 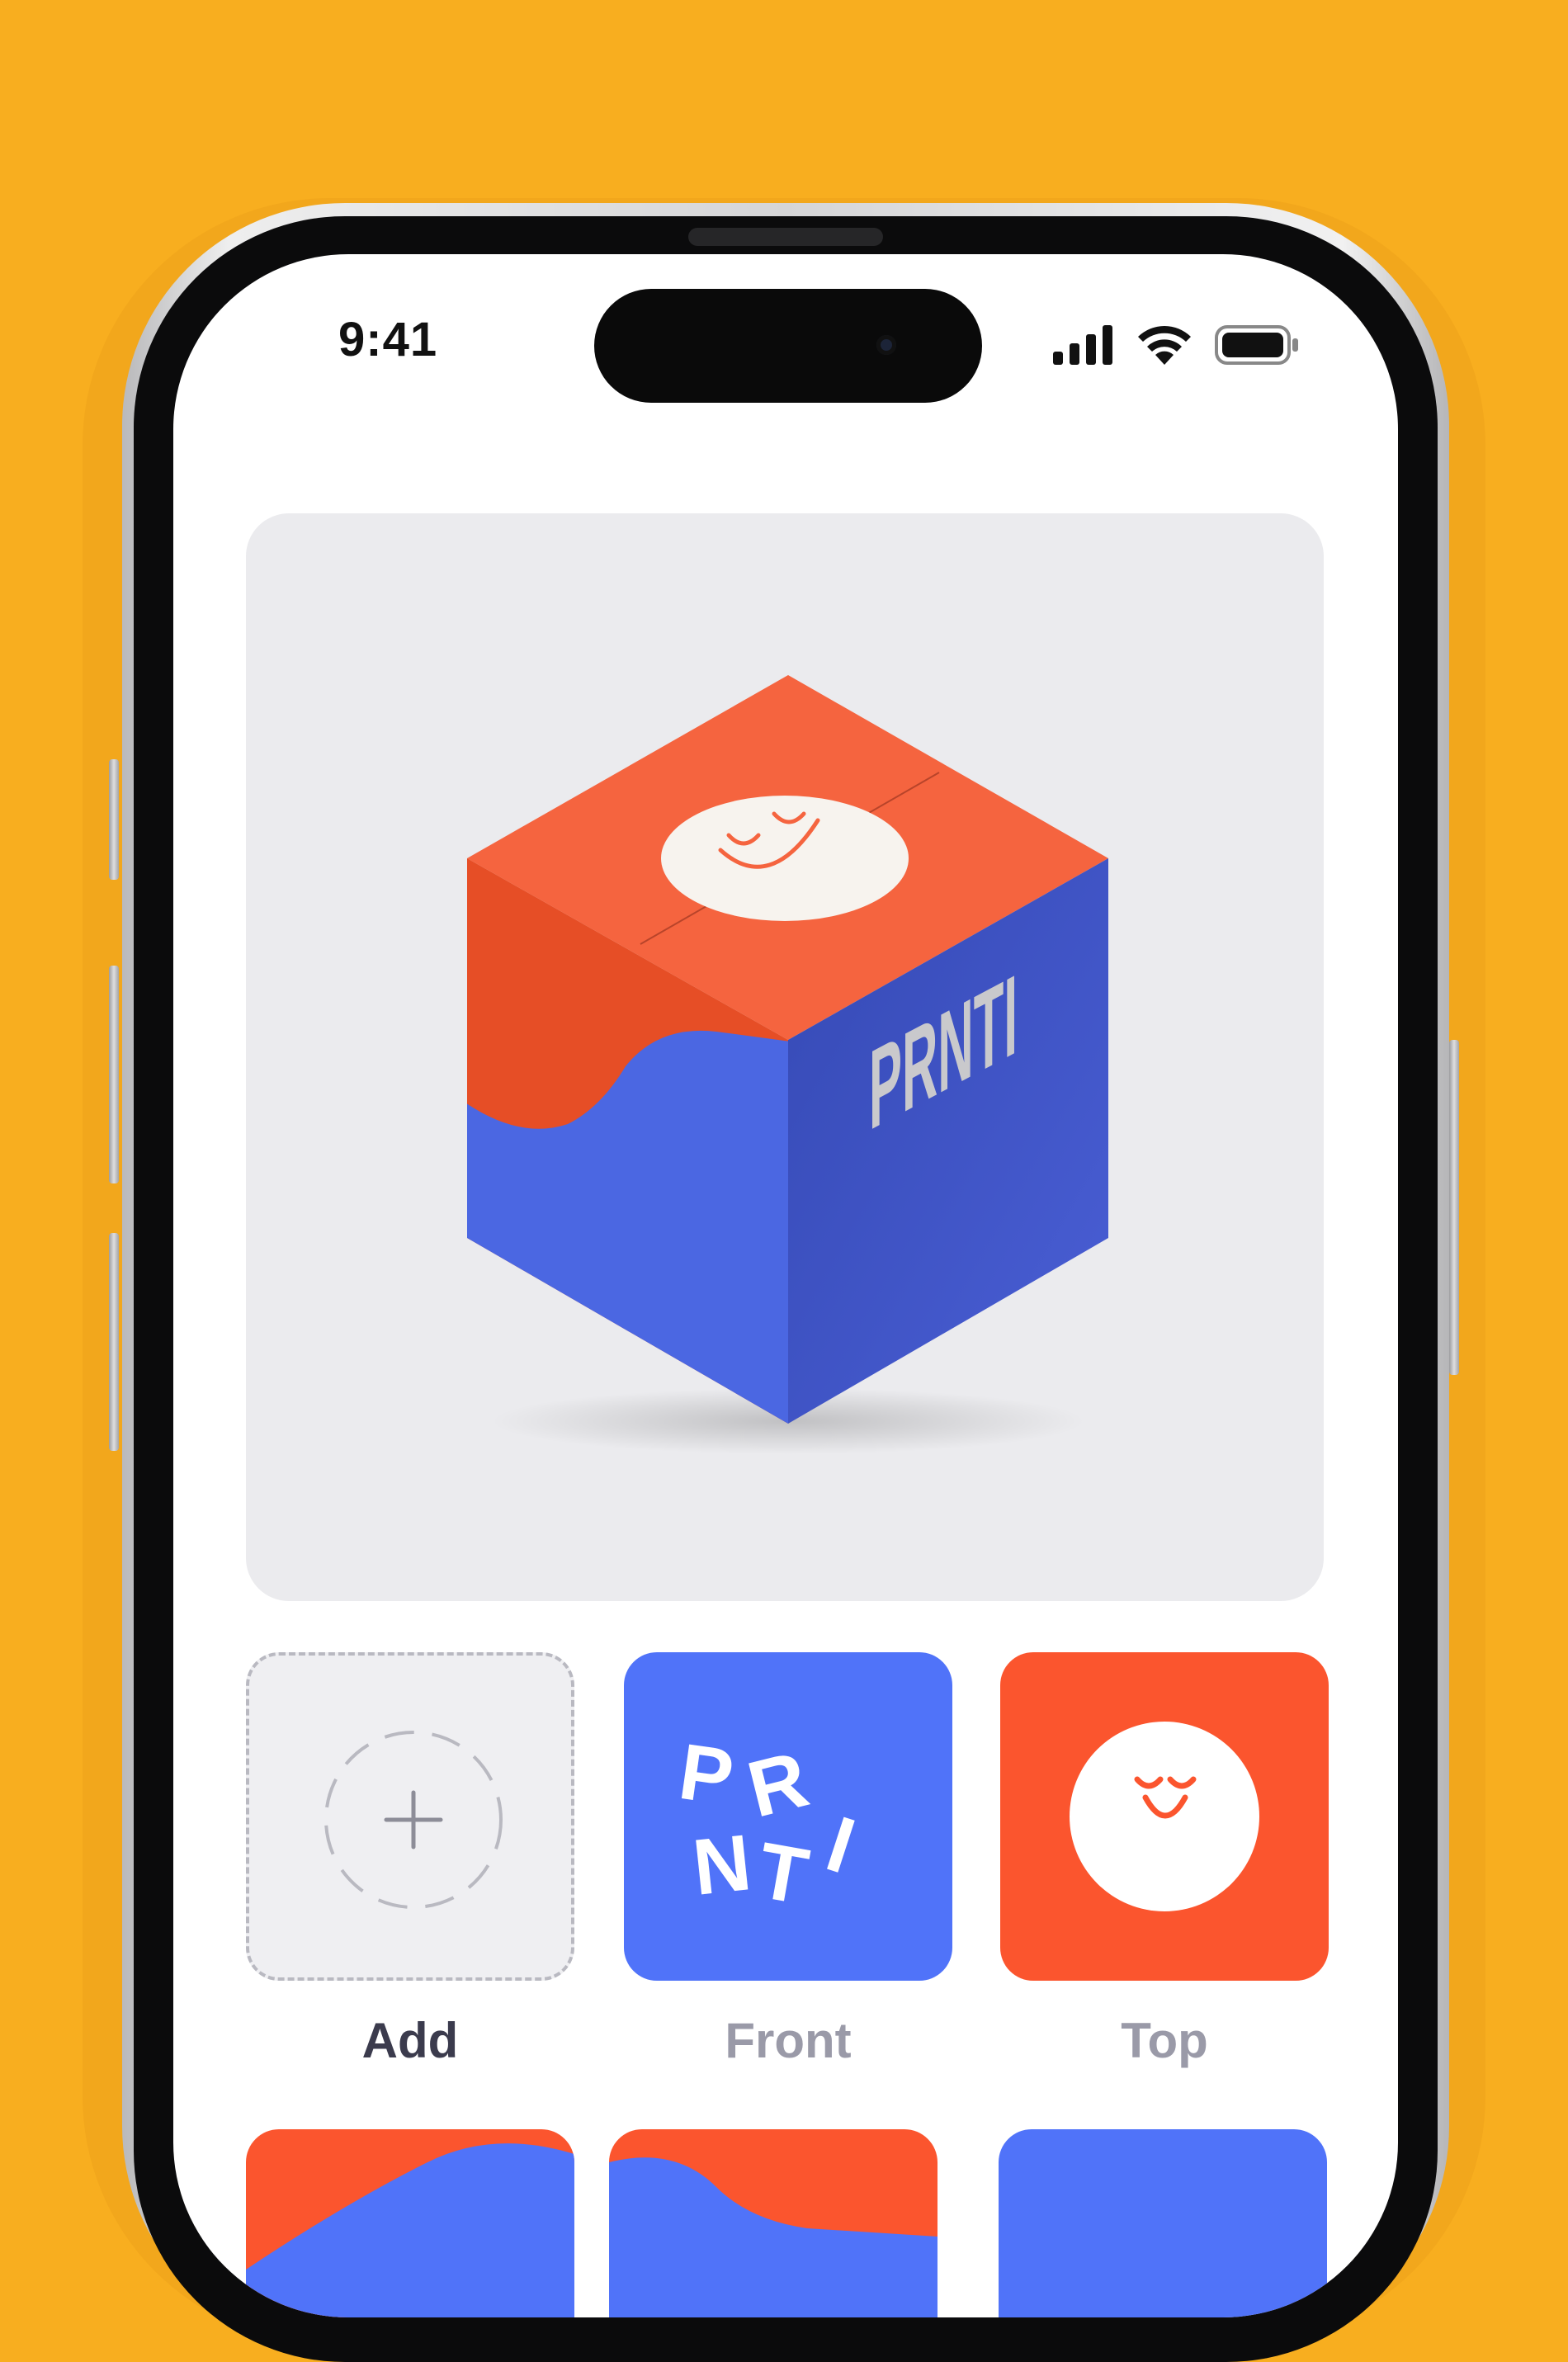 I want to click on add-face-tile, so click(x=410, y=1816).